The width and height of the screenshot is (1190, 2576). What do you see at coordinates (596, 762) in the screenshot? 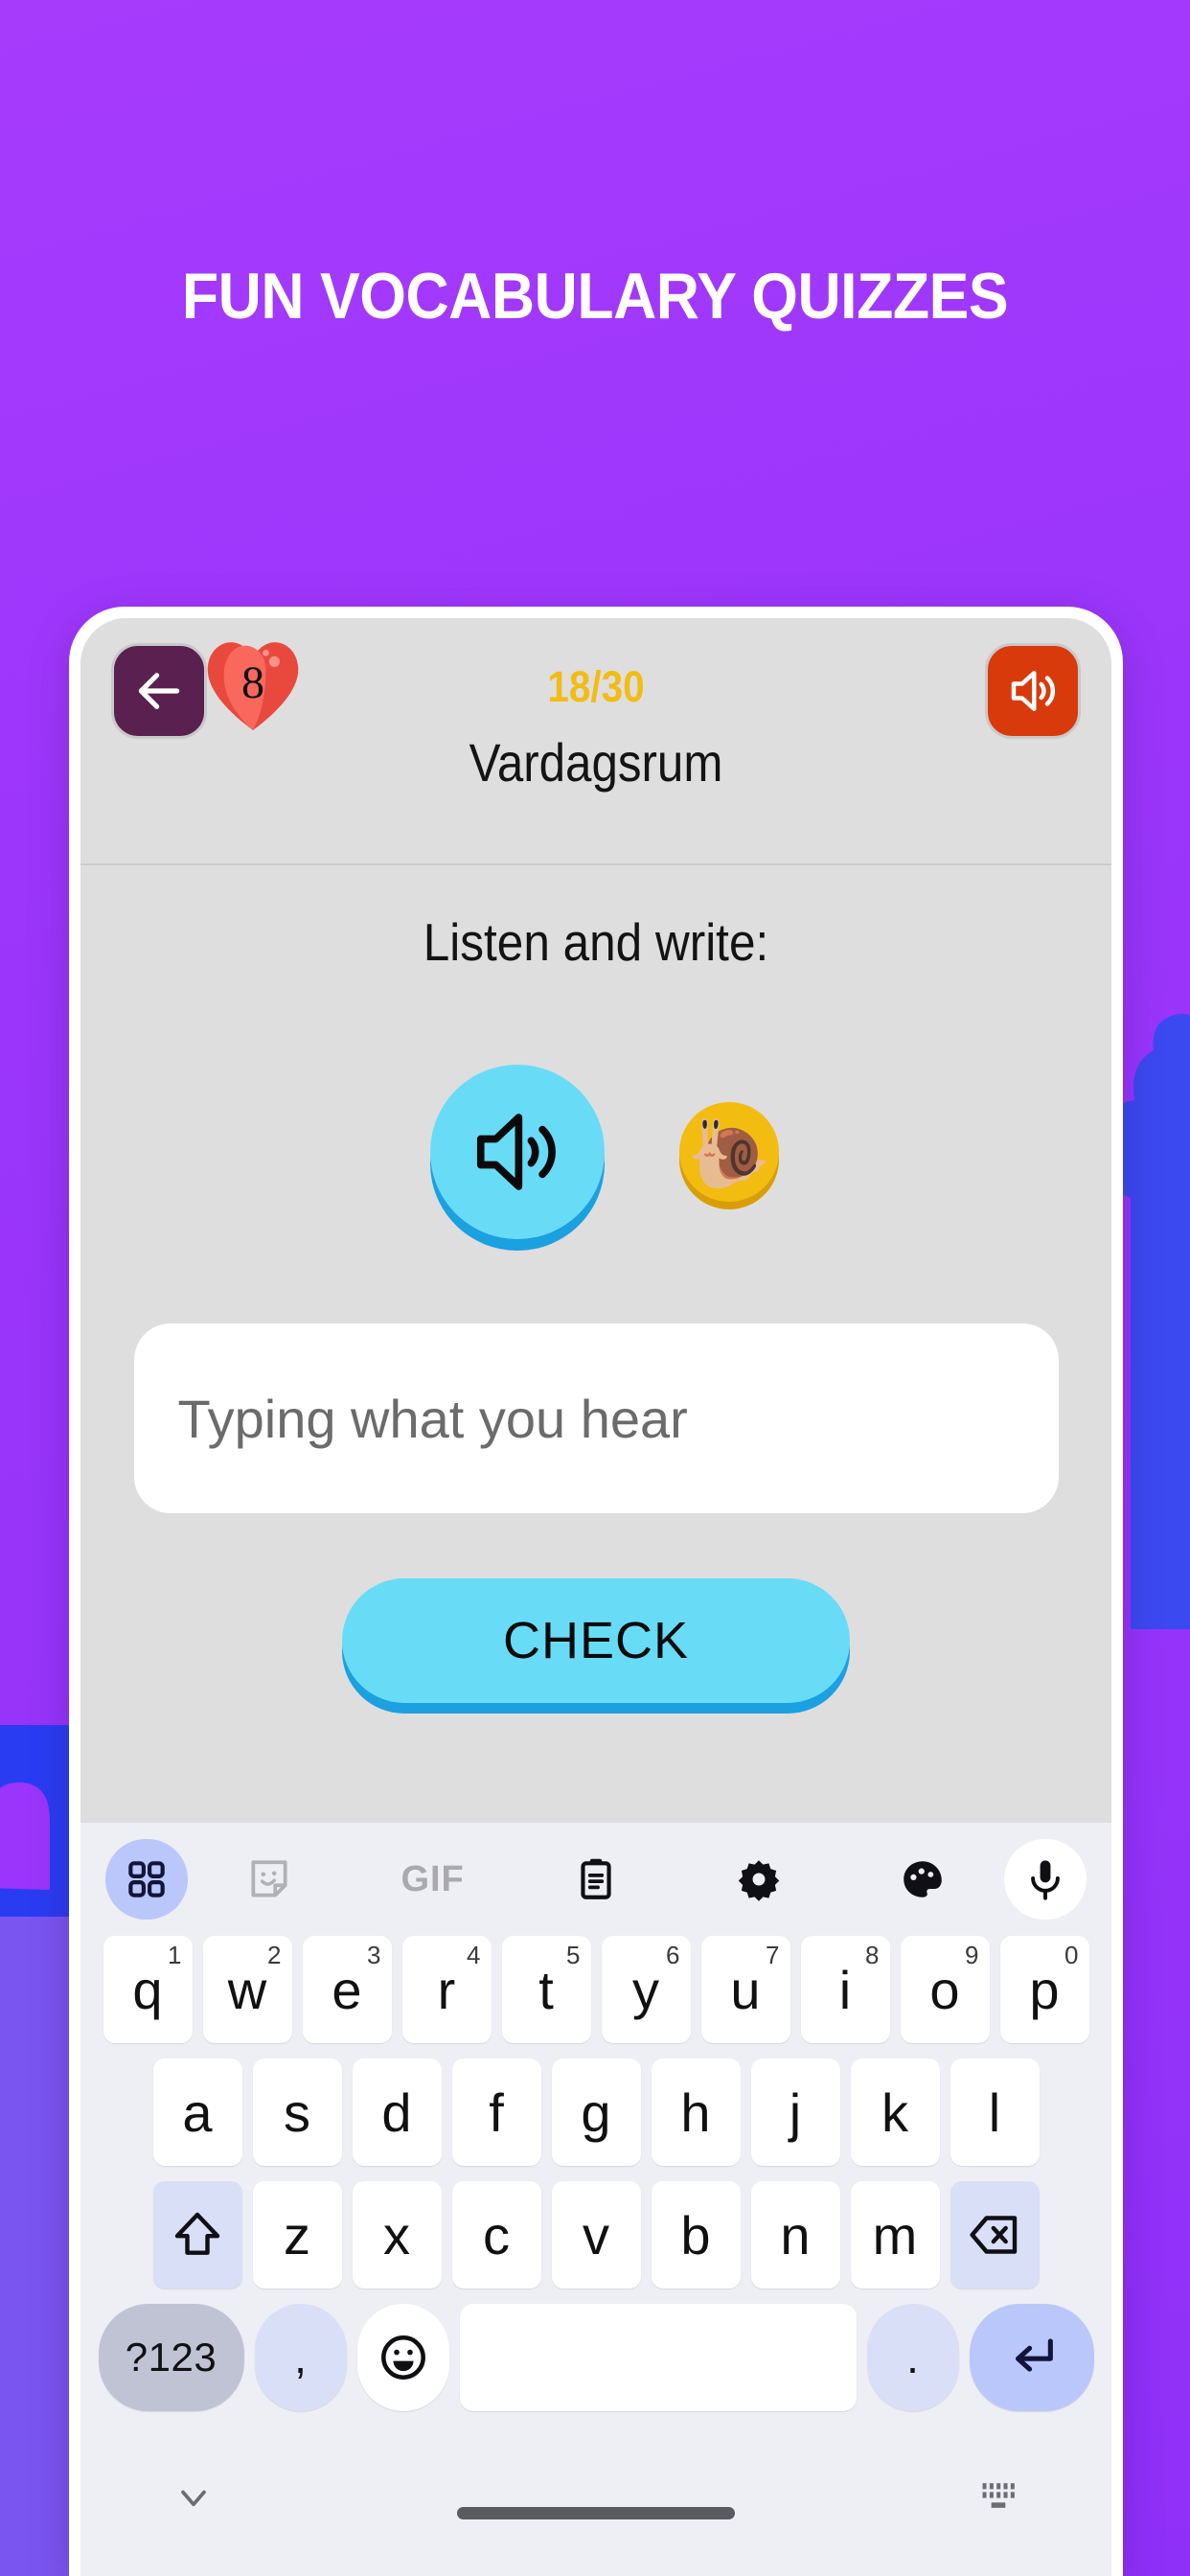
I see `lesson-title: Vardagsrum` at bounding box center [596, 762].